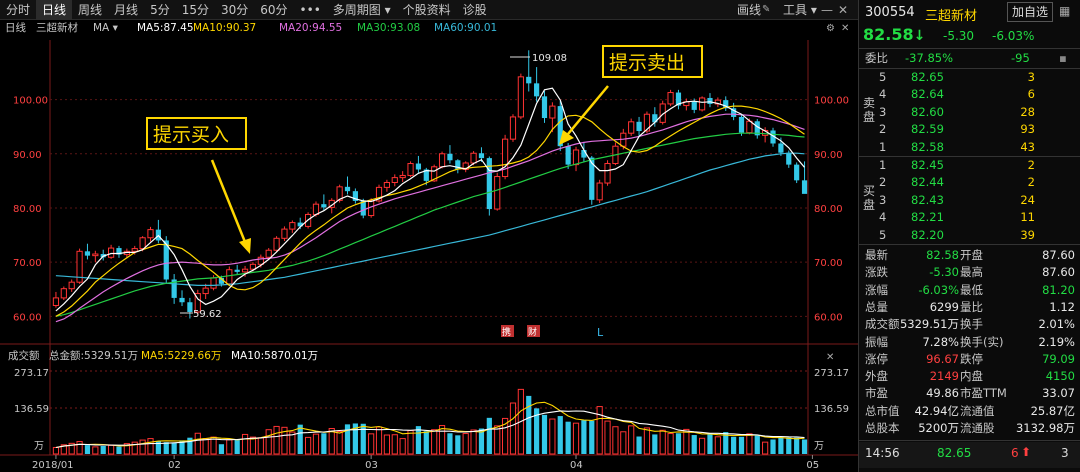  What do you see at coordinates (1015, 453) in the screenshot?
I see `tick-volume: 6` at bounding box center [1015, 453].